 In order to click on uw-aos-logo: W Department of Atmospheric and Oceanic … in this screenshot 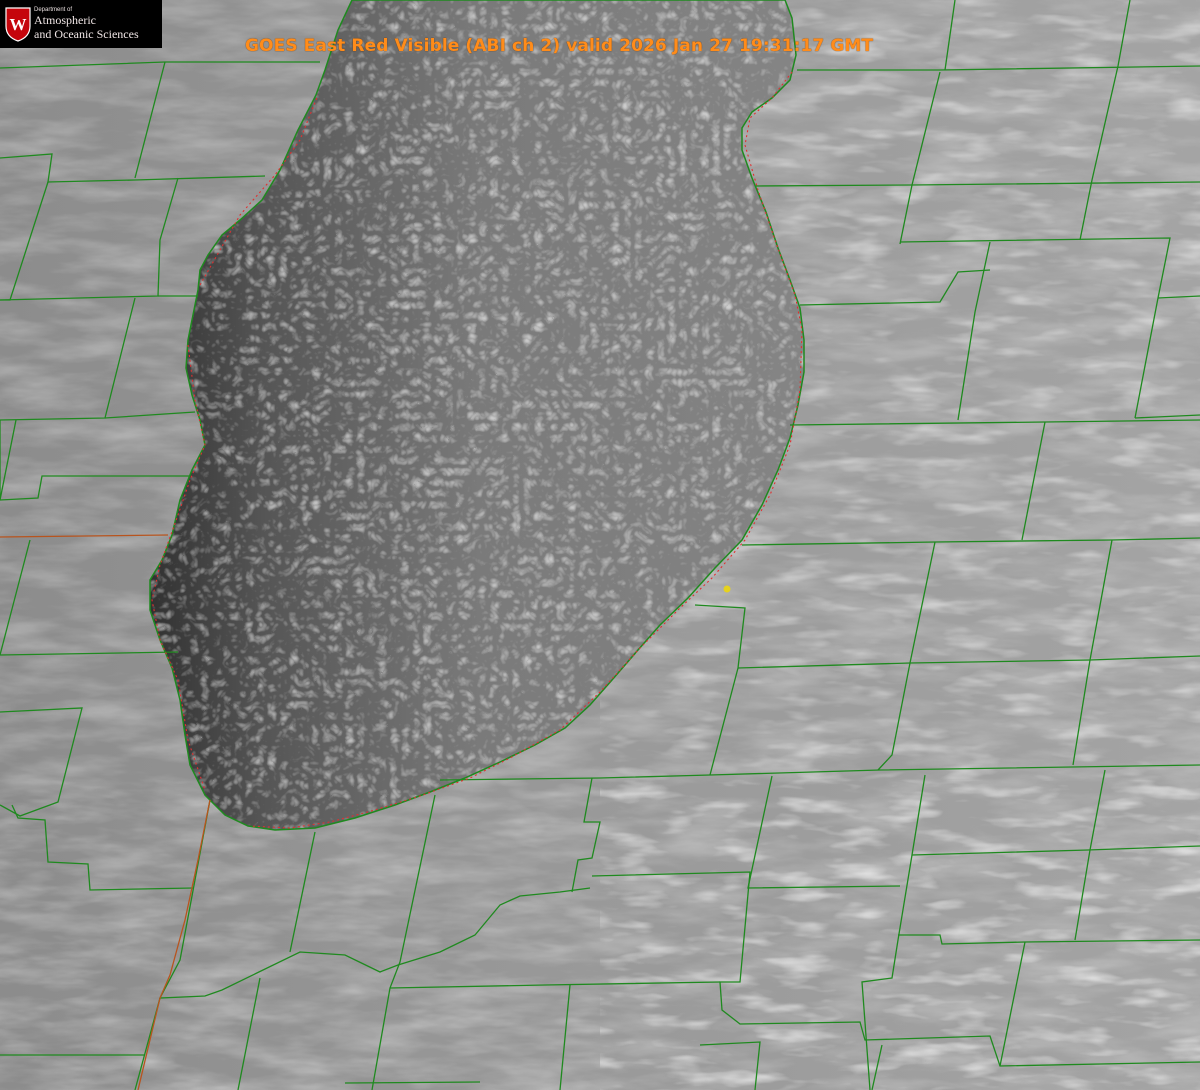, I will do `click(81, 24)`.